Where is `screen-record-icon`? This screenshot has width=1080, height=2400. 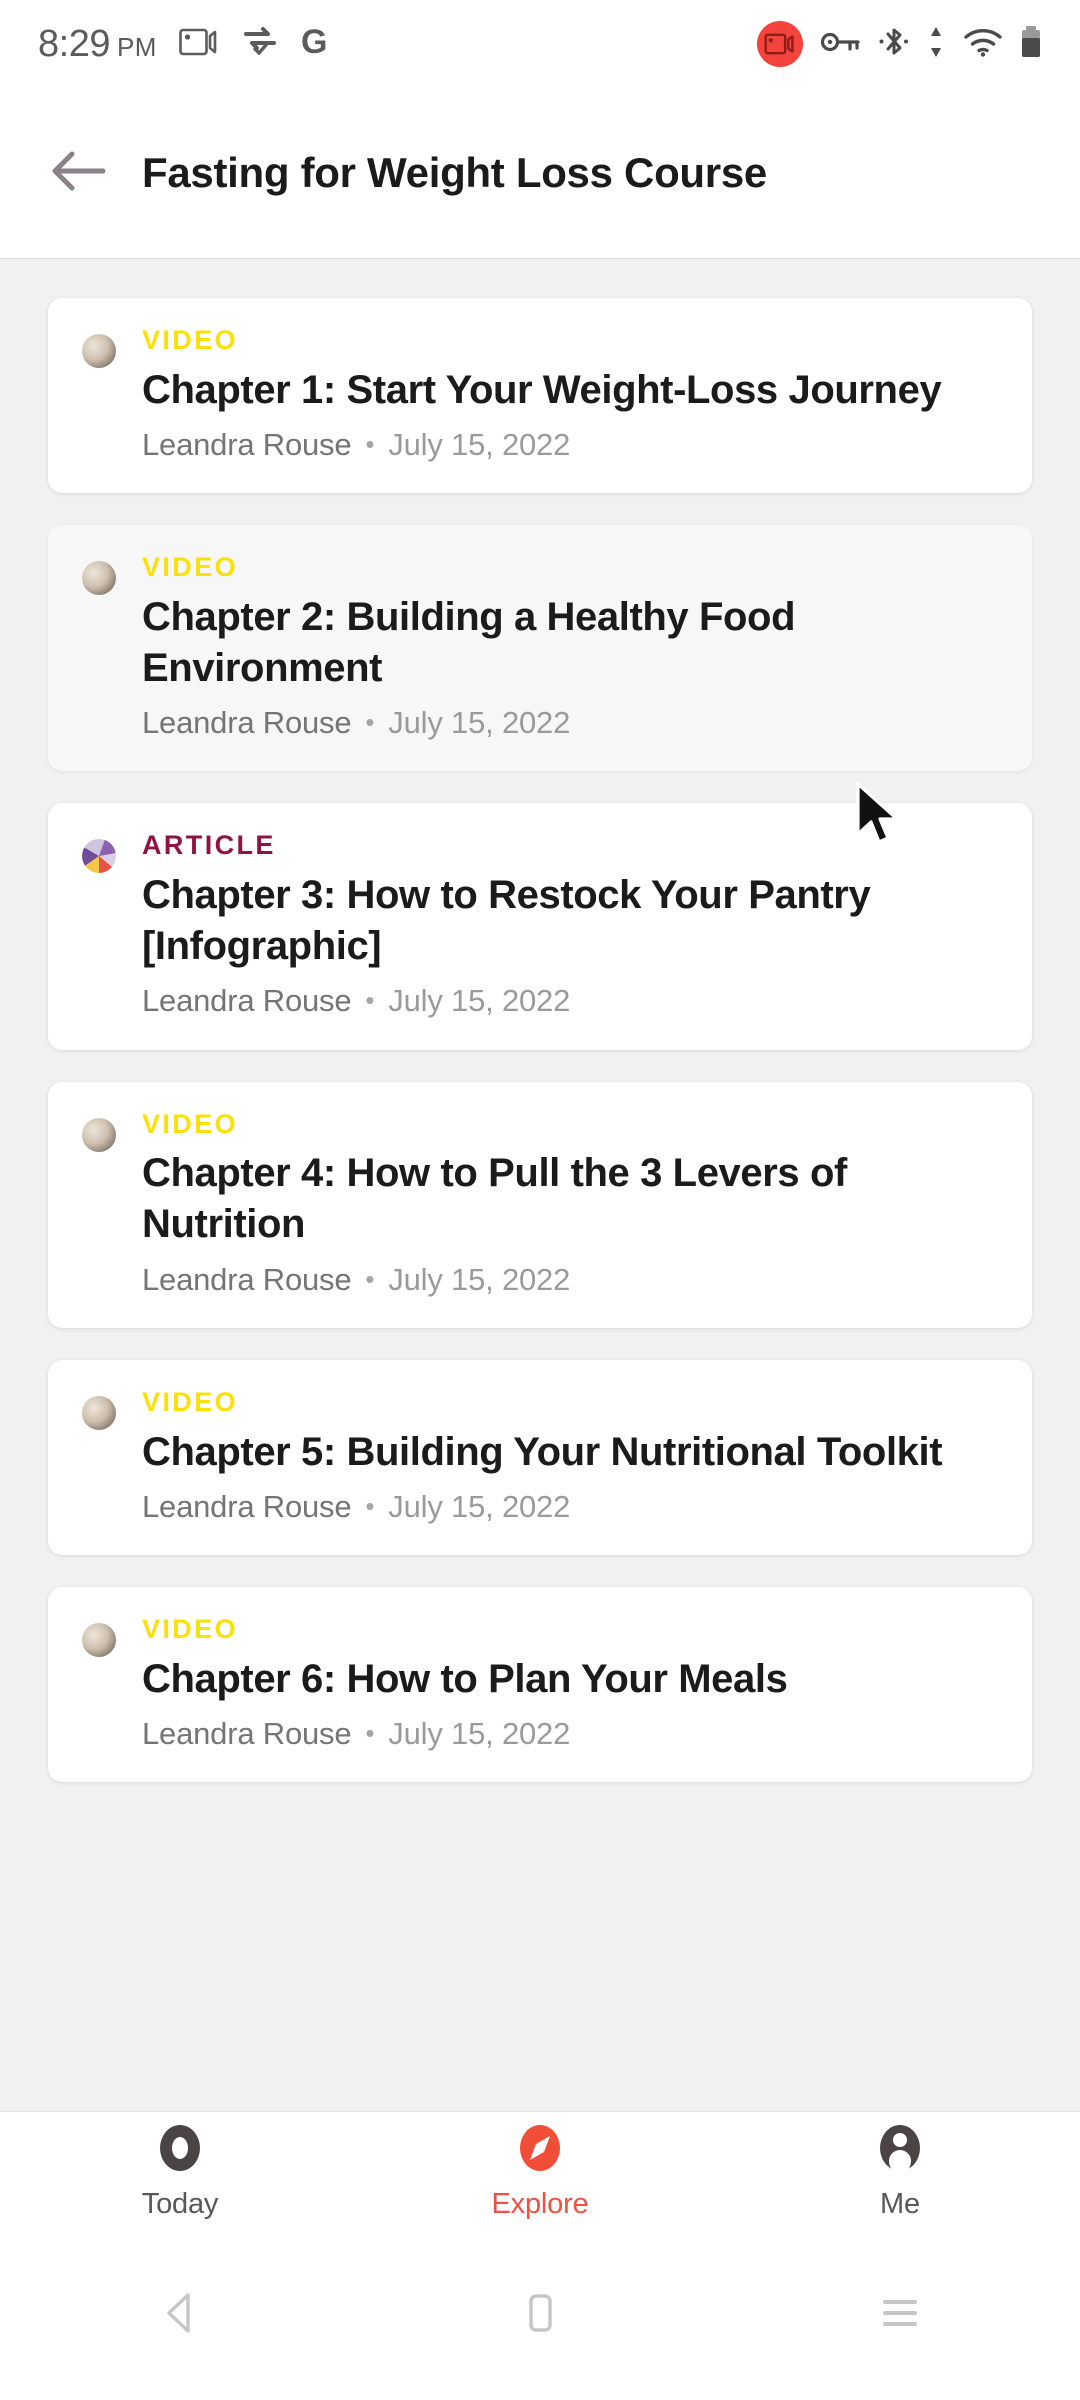
screen-record-icon is located at coordinates (199, 44).